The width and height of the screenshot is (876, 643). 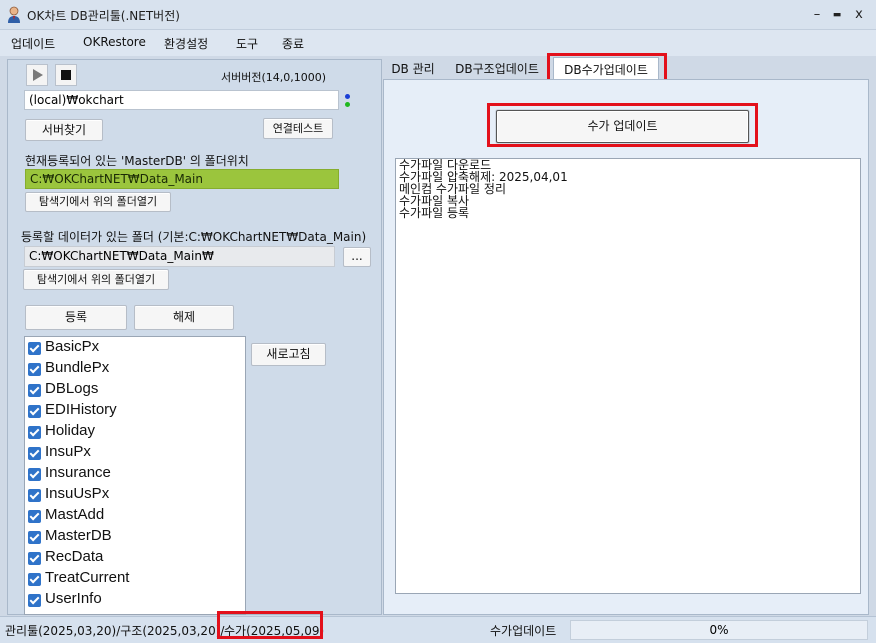 What do you see at coordinates (72, 346) in the screenshot?
I see `database-name: BasicPx` at bounding box center [72, 346].